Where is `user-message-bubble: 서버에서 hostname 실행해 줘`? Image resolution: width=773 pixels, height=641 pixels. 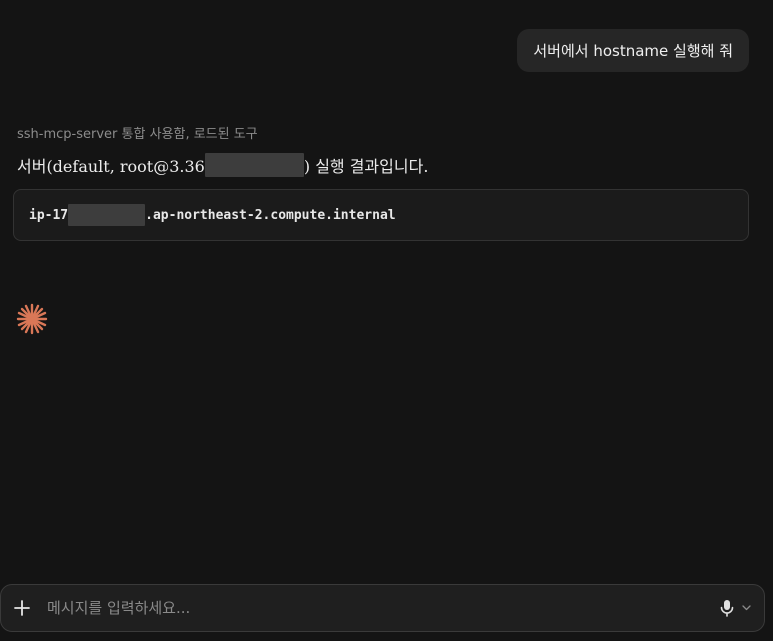 user-message-bubble: 서버에서 hostname 실행해 줘 is located at coordinates (633, 50).